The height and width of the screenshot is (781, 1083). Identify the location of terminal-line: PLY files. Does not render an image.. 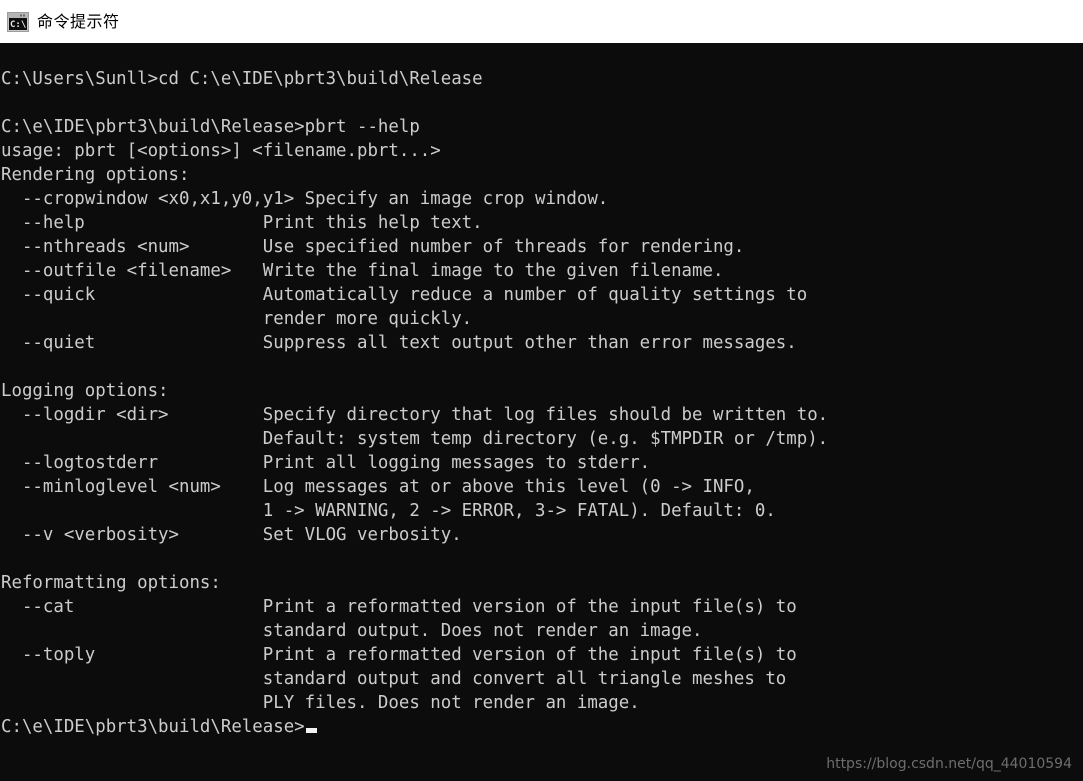
(320, 703).